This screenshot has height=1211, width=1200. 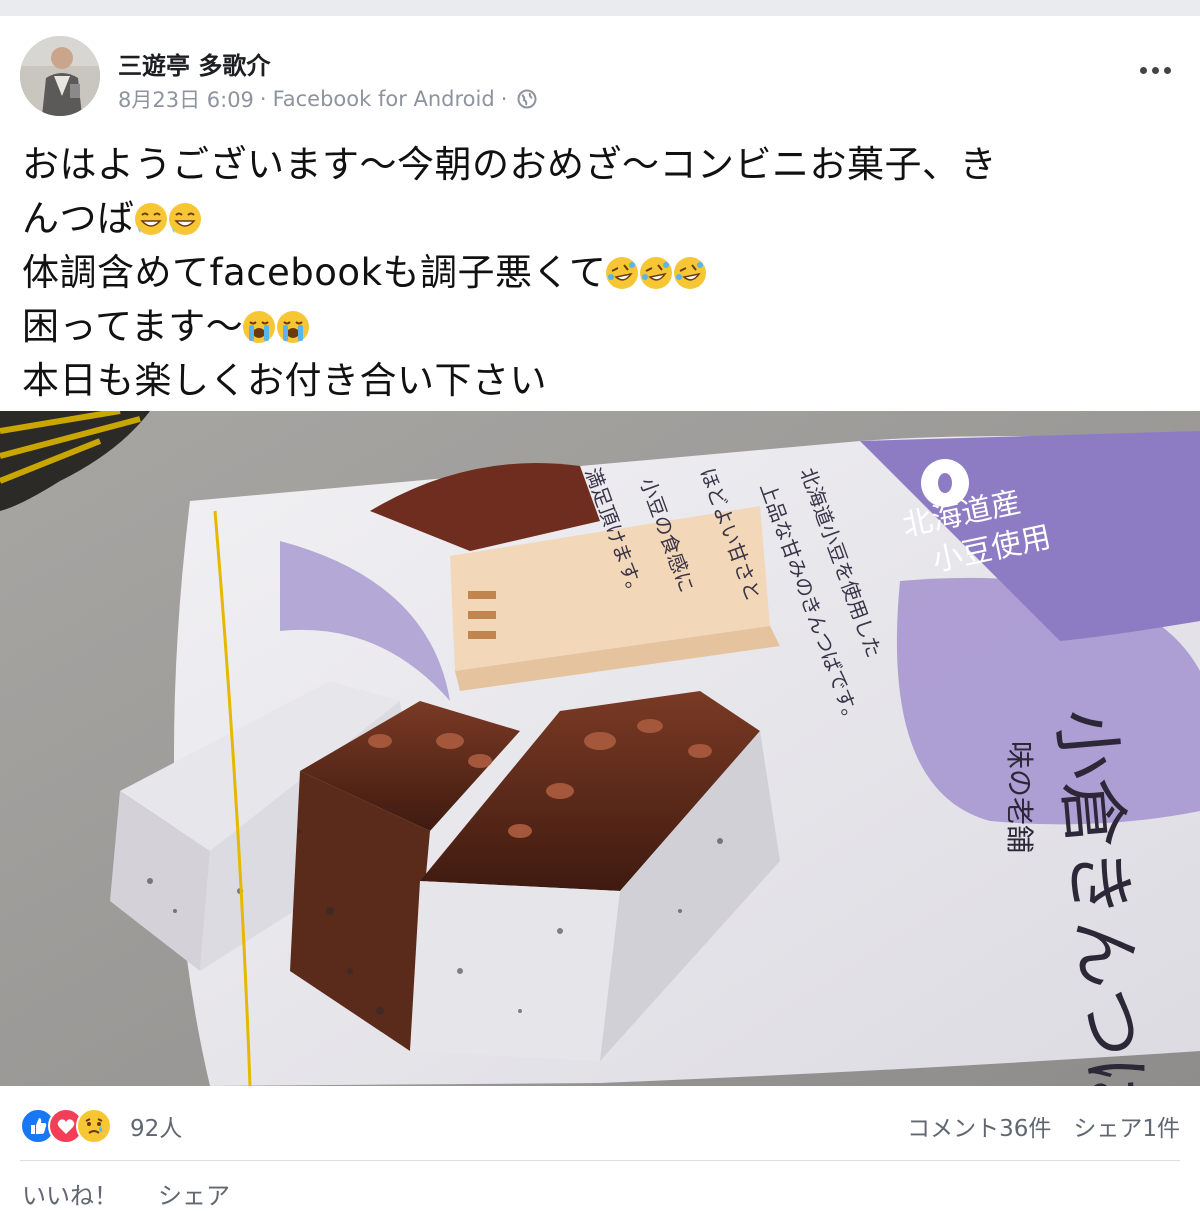 What do you see at coordinates (186, 99) in the screenshot?
I see `post-date: 8月23日 6:09` at bounding box center [186, 99].